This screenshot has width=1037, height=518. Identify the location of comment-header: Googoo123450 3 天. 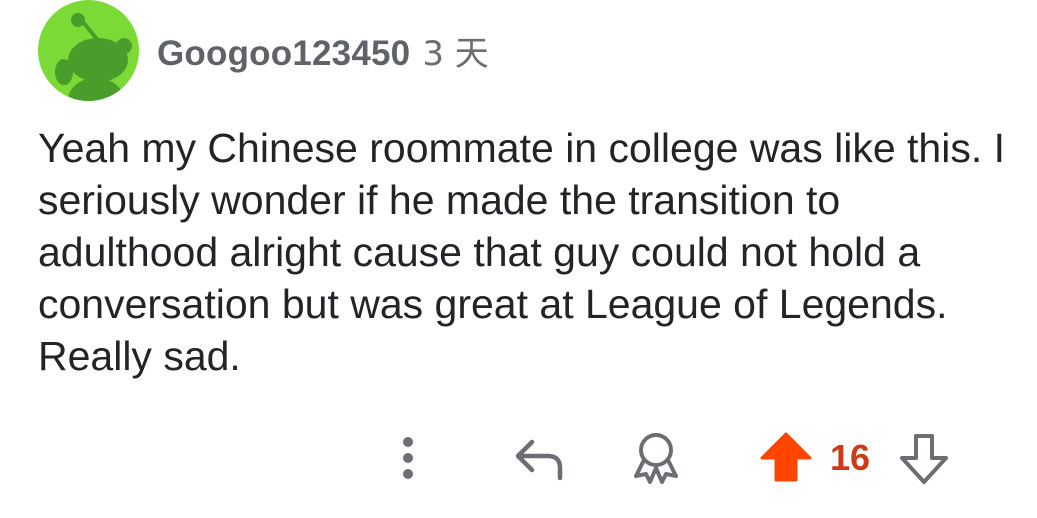
(263, 50).